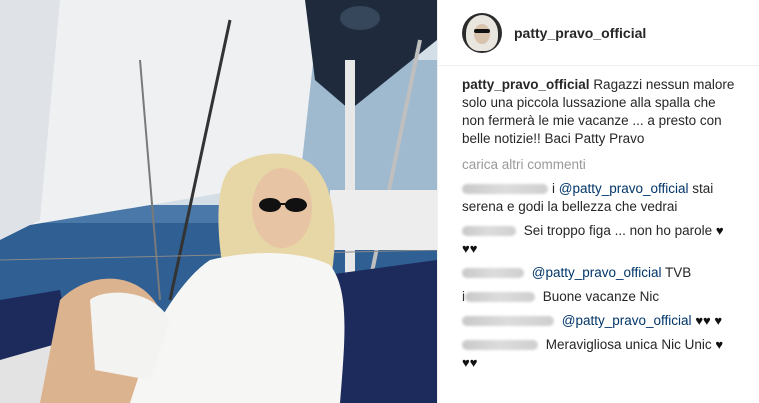  Describe the element at coordinates (599, 165) in the screenshot. I see `load-more-comments-link: carica altri commenti` at that location.